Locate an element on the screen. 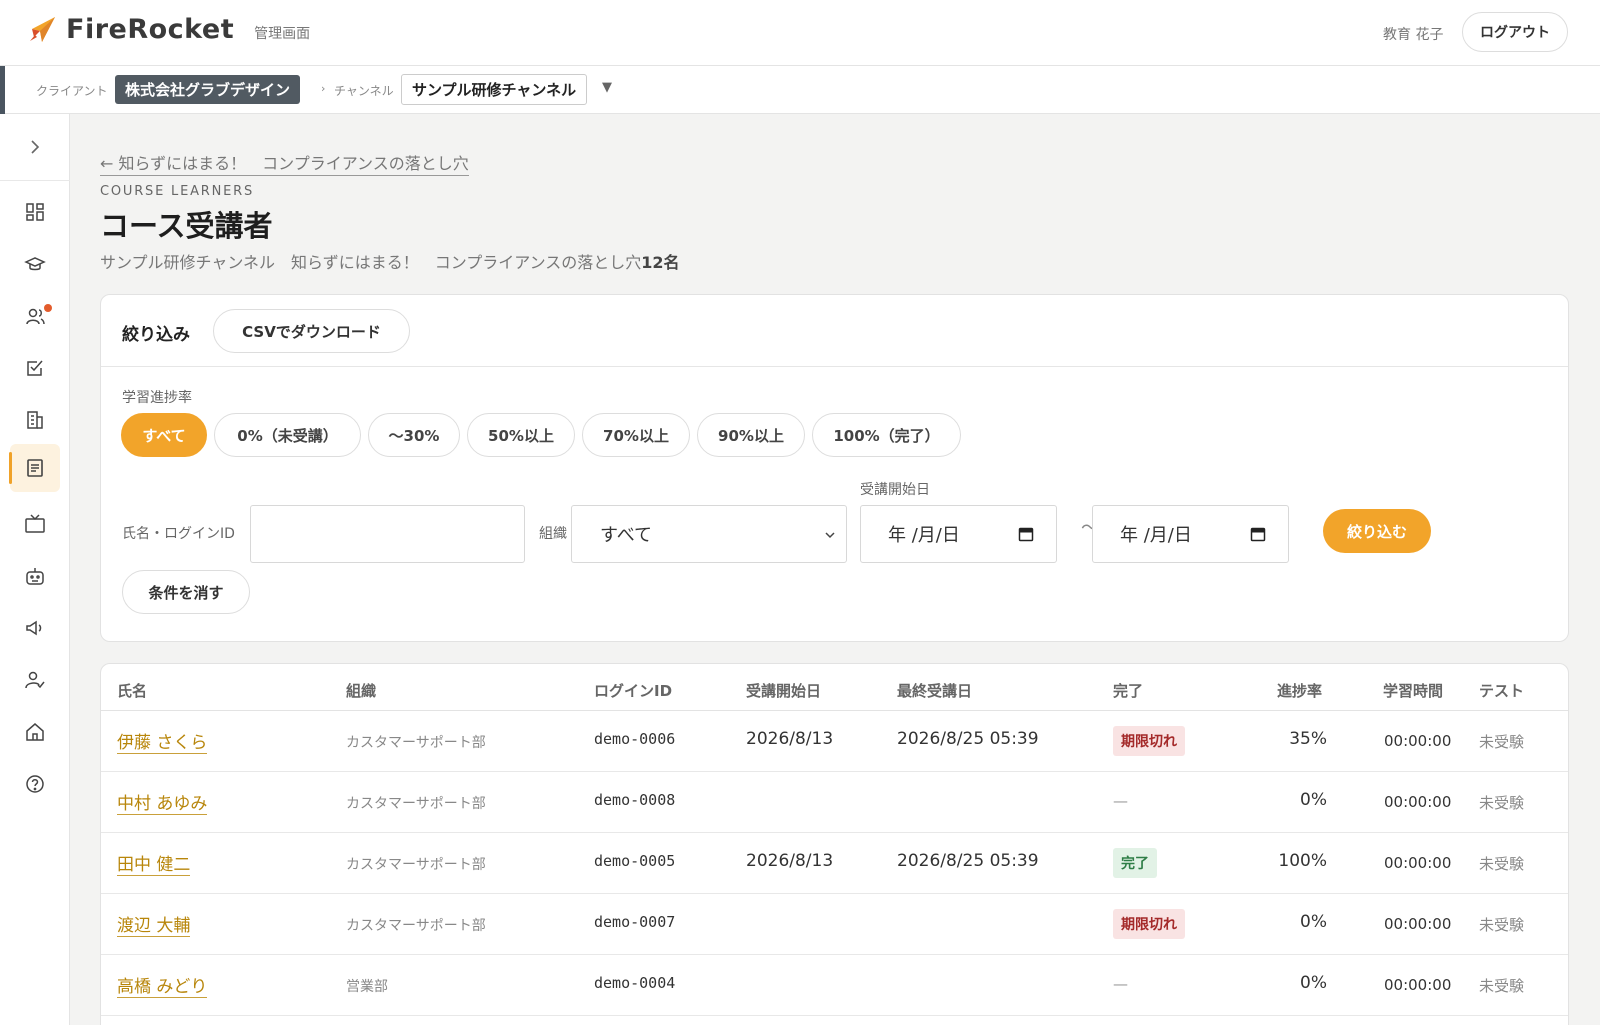 The height and width of the screenshot is (1025, 1600). sidebar-item-help is located at coordinates (35, 784).